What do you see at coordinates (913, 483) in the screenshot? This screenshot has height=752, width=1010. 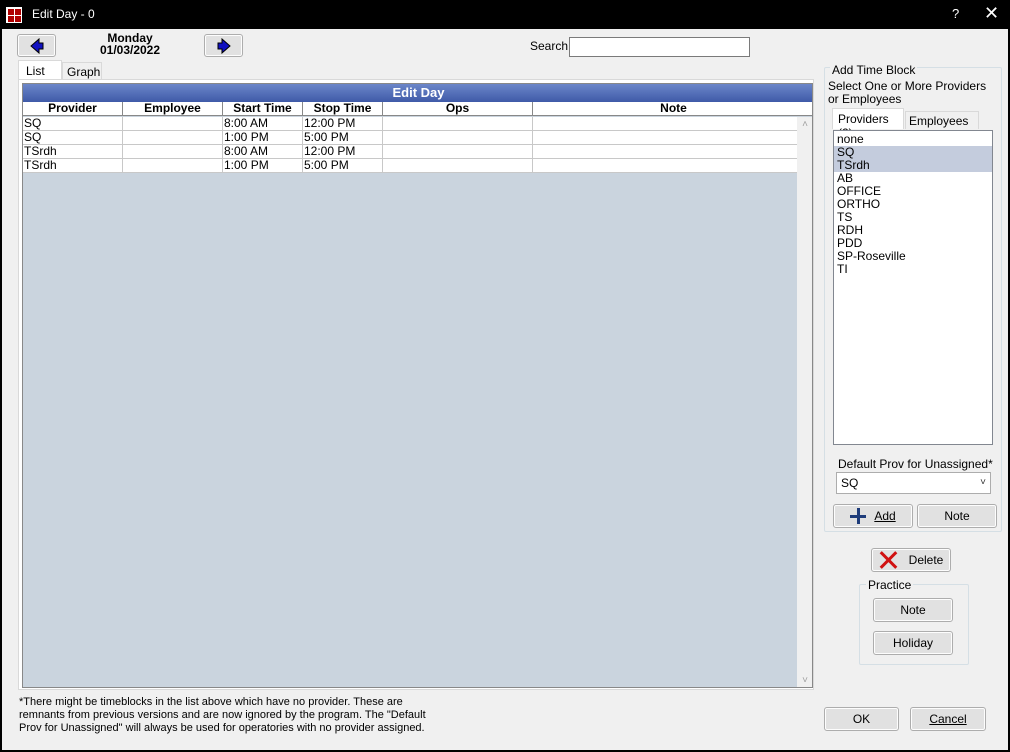 I see `default-prov-select: SQ ˅` at bounding box center [913, 483].